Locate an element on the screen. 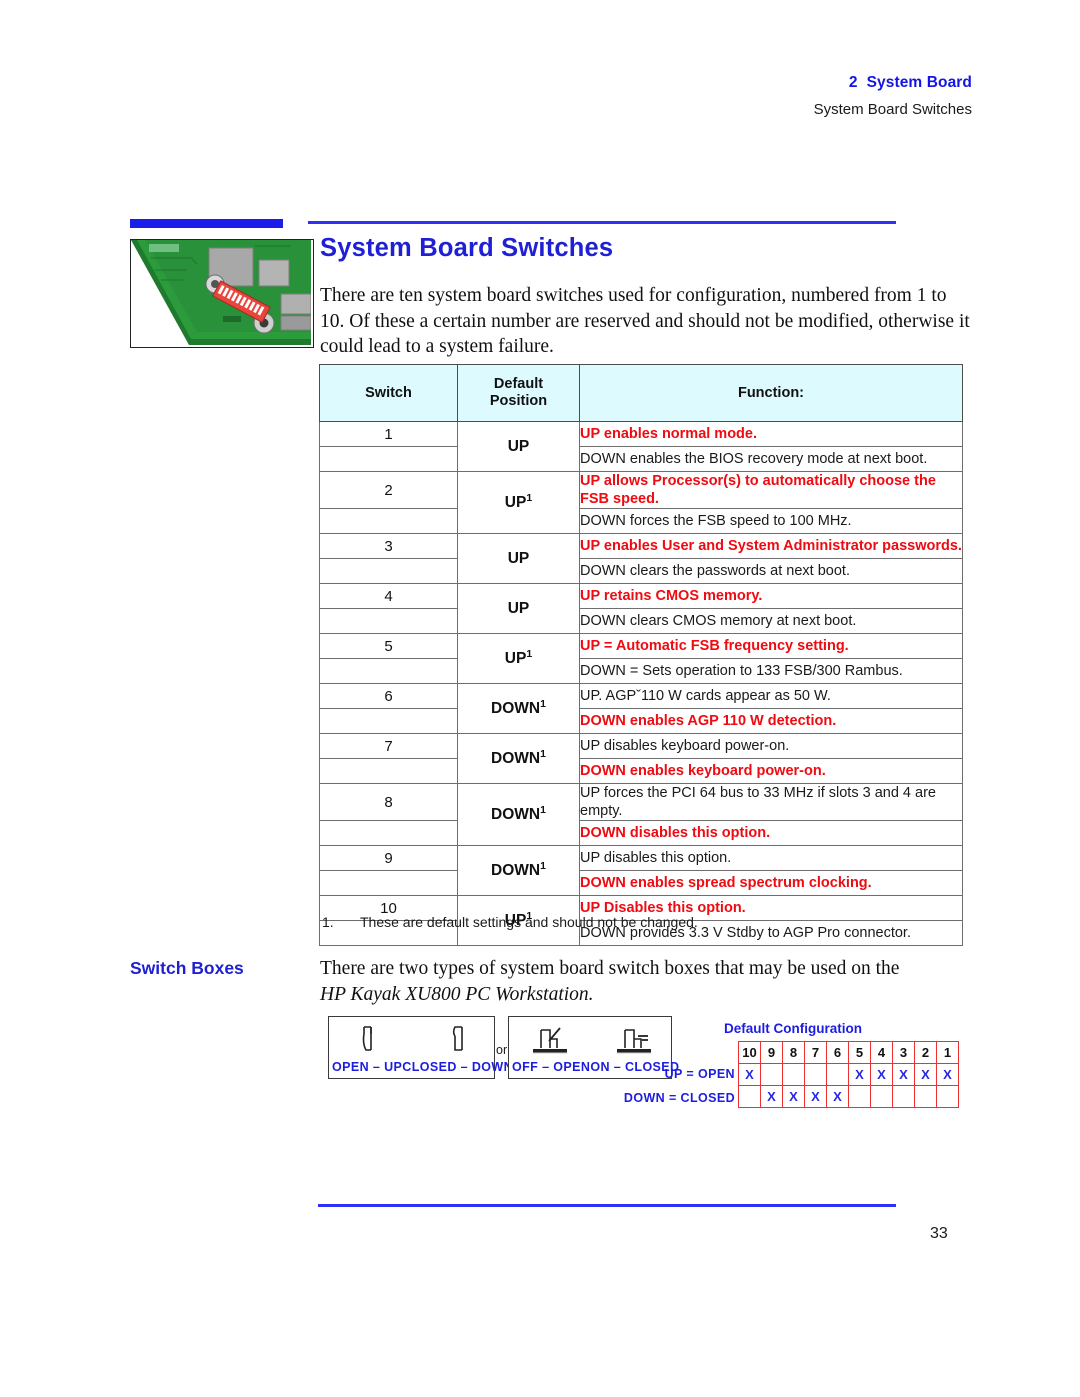 This screenshot has height=1397, width=1080. running-header-section: System Board Switches is located at coordinates (892, 109).